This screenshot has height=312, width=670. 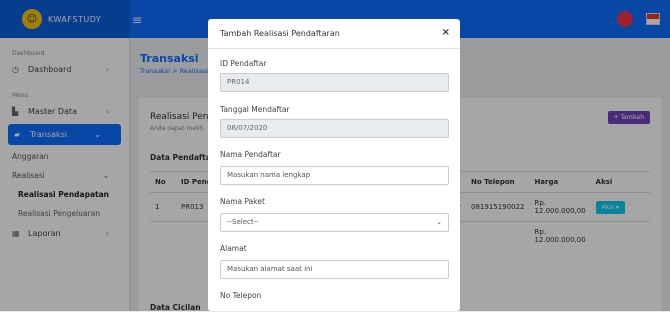 What do you see at coordinates (242, 201) in the screenshot?
I see `label-paket: Nama Paket` at bounding box center [242, 201].